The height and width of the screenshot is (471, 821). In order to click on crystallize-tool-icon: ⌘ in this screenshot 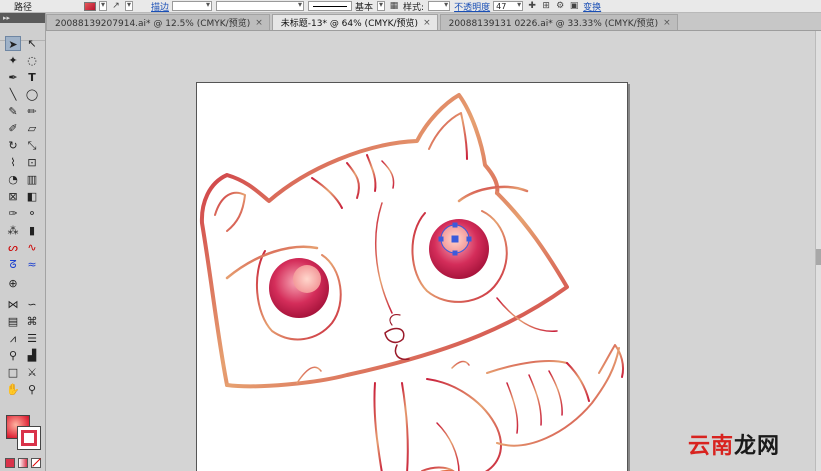, I will do `click(32, 321)`.